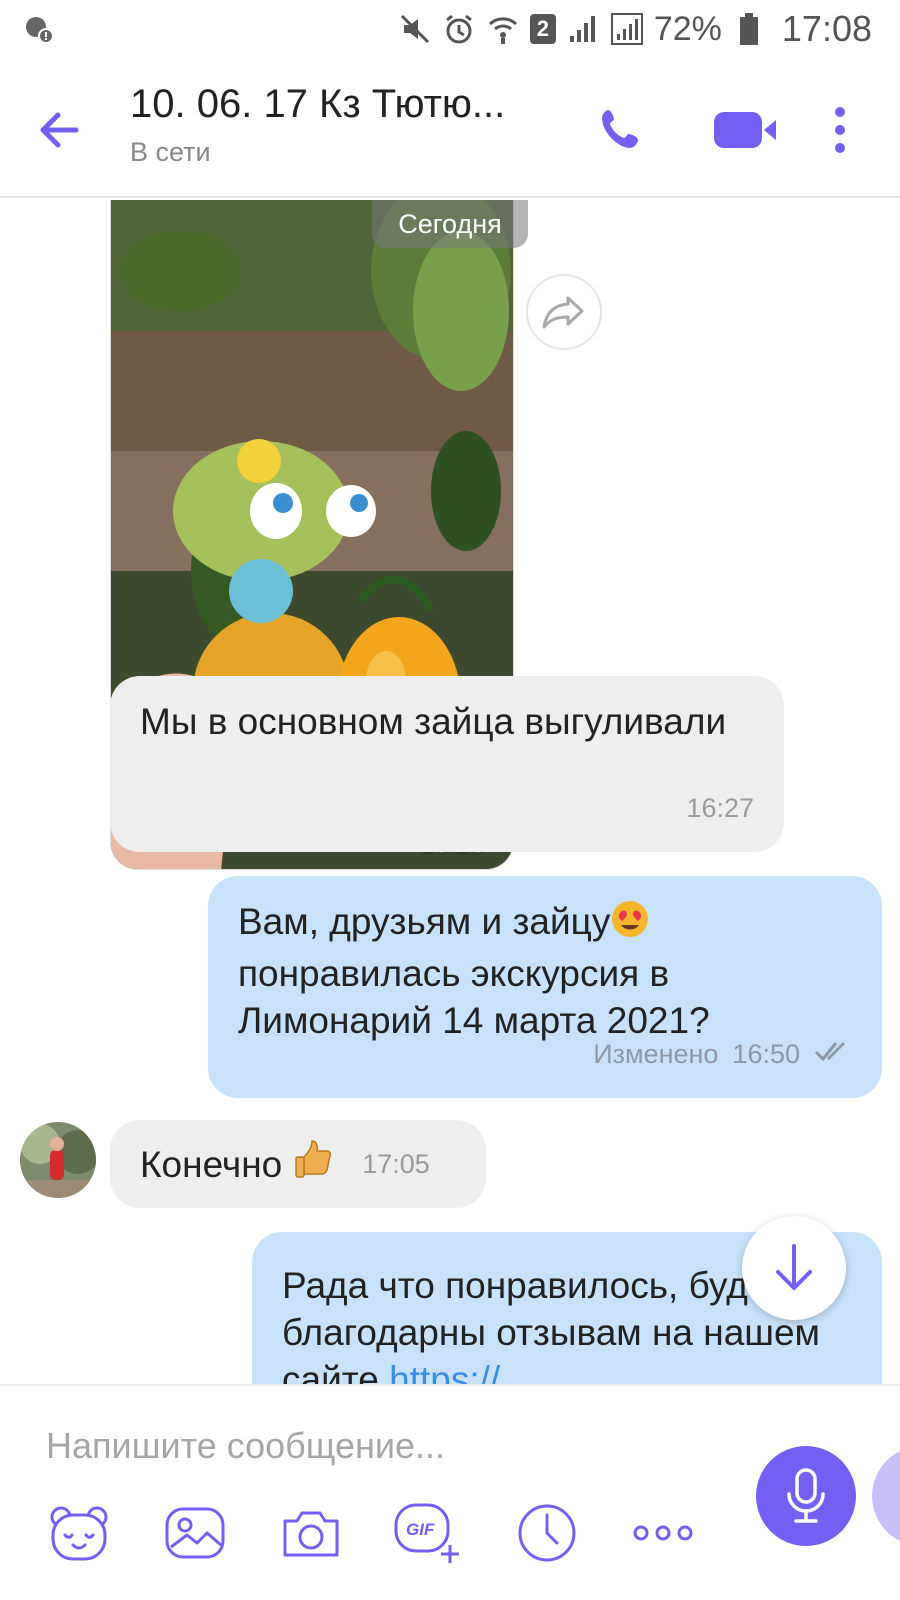 The image size is (900, 1600). What do you see at coordinates (450, 1492) in the screenshot?
I see `message-composer: GIF` at bounding box center [450, 1492].